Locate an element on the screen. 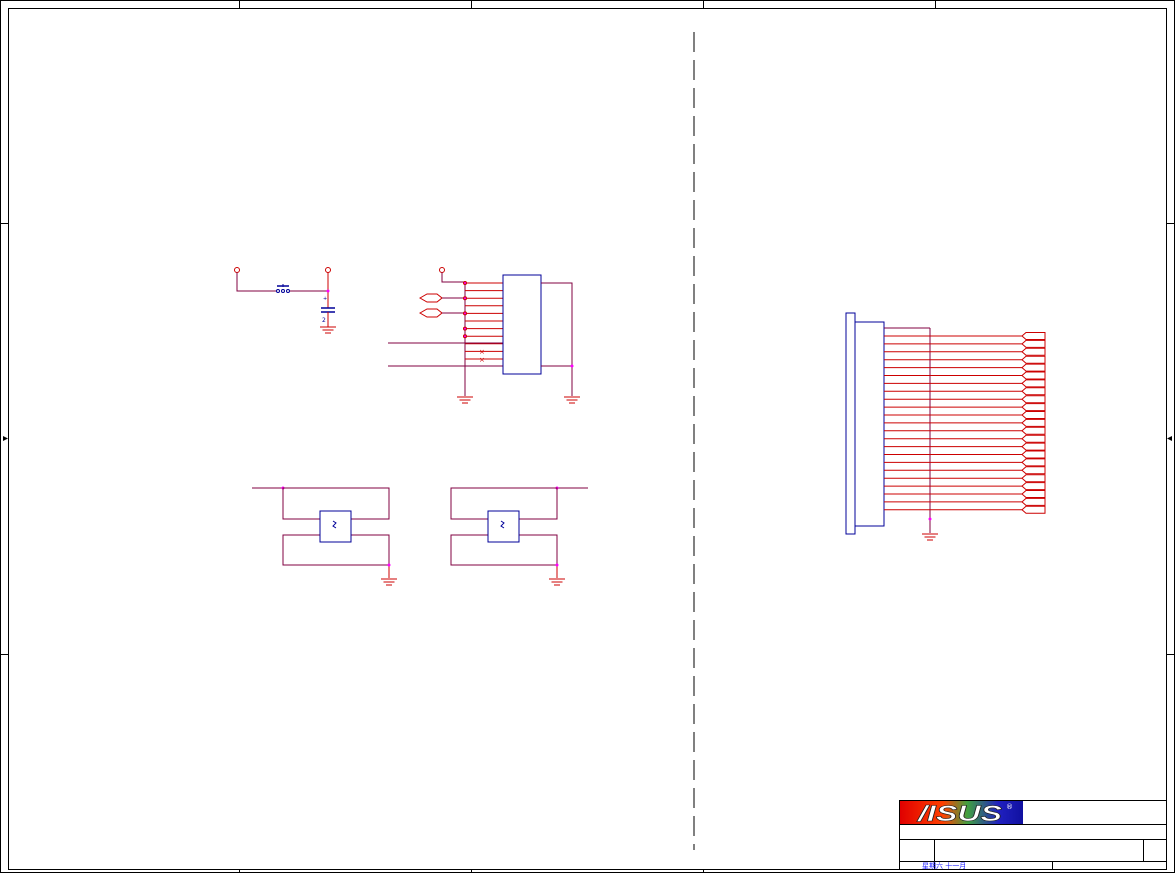 This screenshot has height=873, width=1175. crystal-circuit-left is located at coordinates (324, 536).